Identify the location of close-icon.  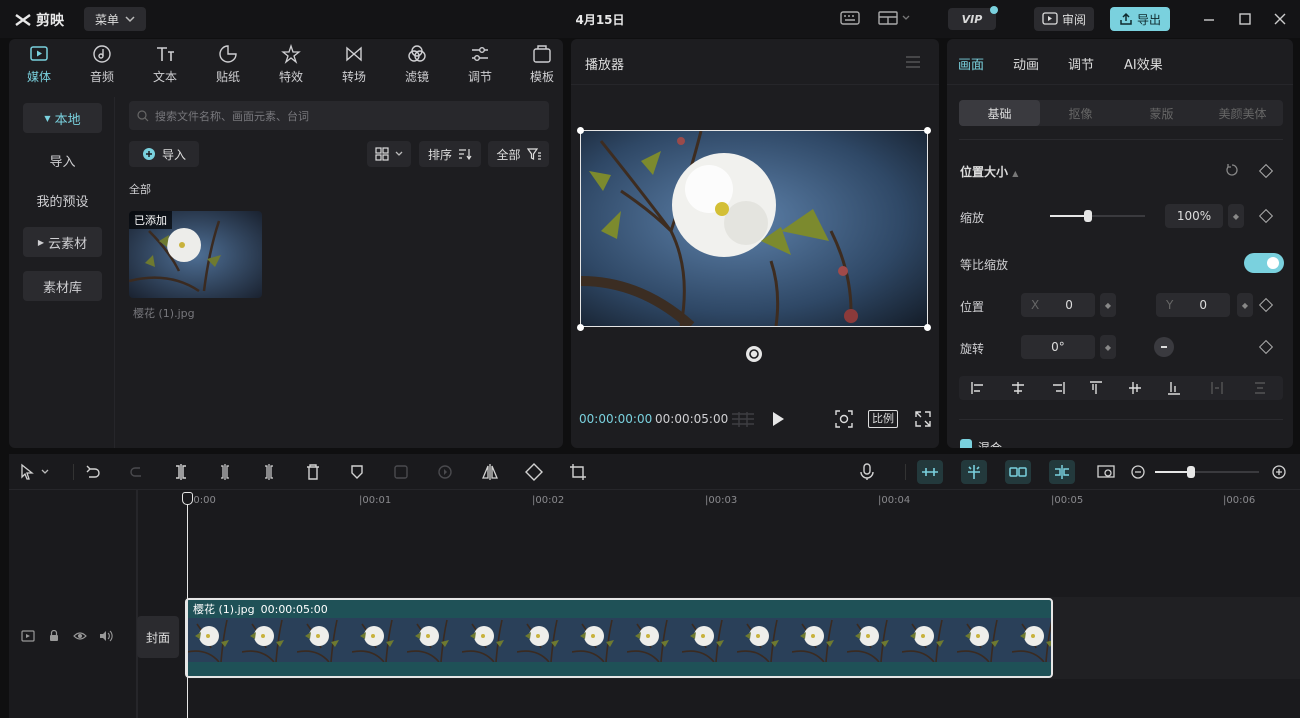
(1280, 19).